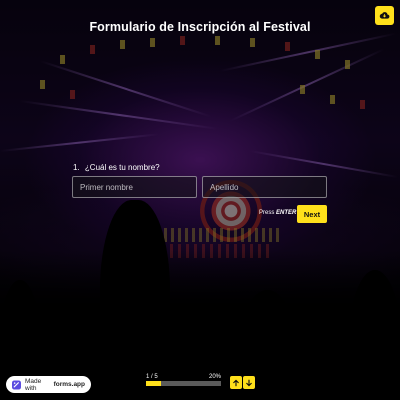  I want to click on enter-key-text: ENTER, so click(286, 213).